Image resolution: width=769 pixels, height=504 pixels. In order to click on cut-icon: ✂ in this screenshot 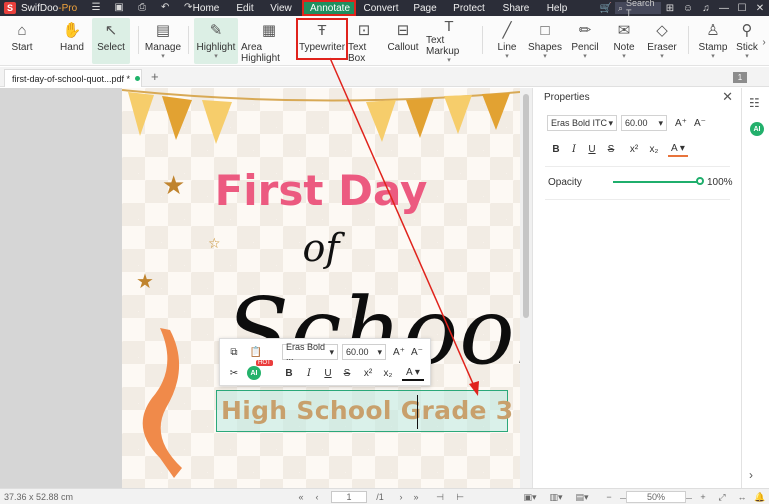, I will do `click(234, 373)`.